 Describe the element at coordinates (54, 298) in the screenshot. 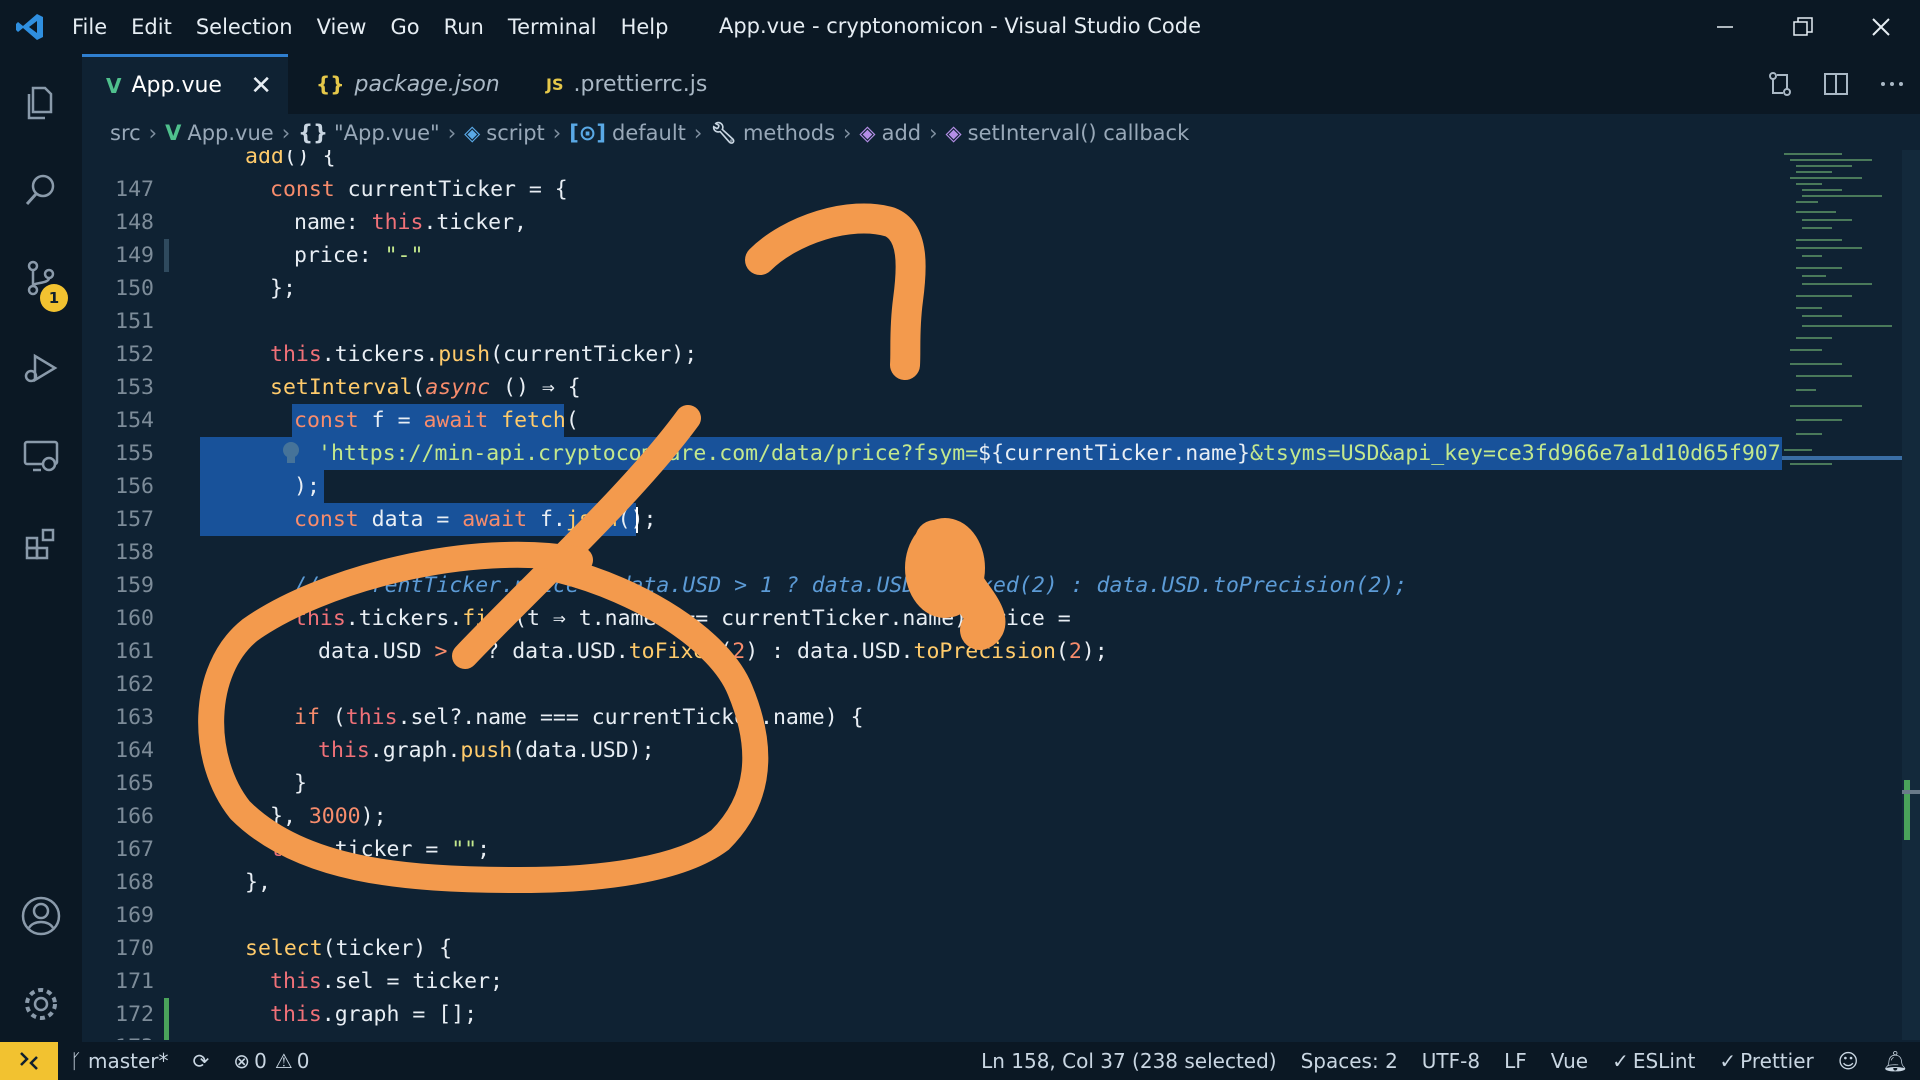

I see `source-control-badge: 1` at that location.